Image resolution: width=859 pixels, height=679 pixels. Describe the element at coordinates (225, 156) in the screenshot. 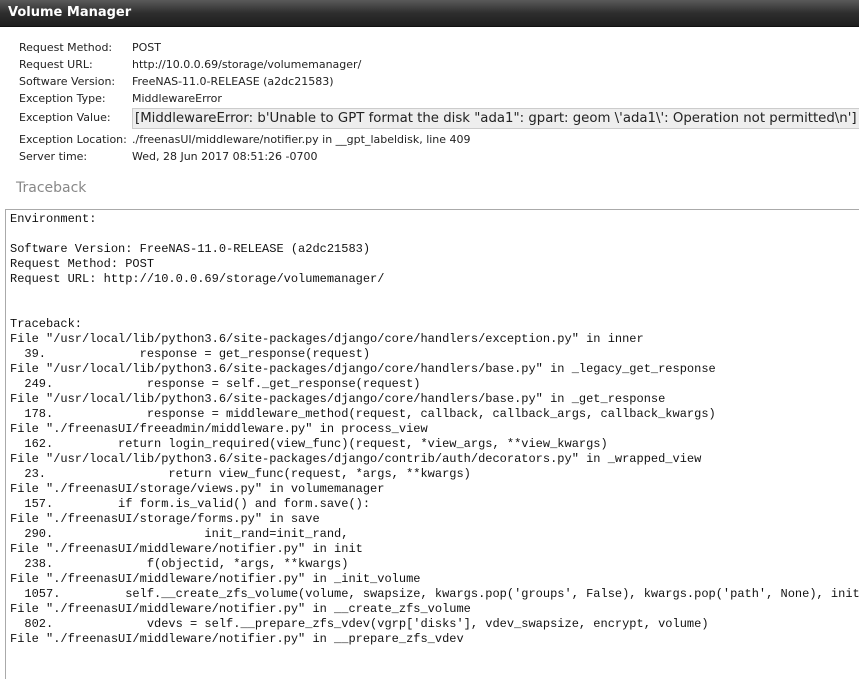

I see `value: Wed, 28 Jun 2017 08:51:26 -0700` at that location.